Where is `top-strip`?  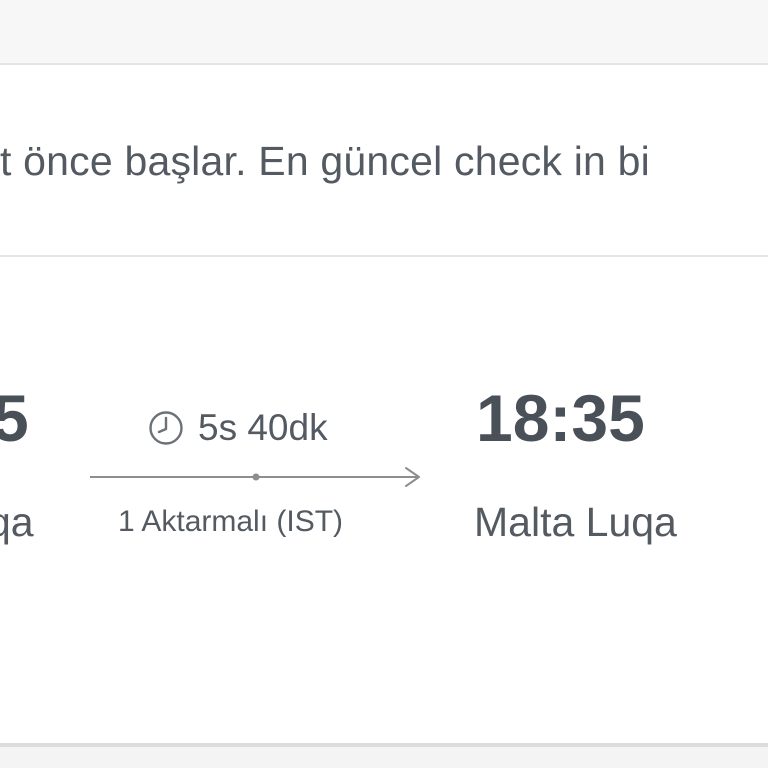
top-strip is located at coordinates (384, 31).